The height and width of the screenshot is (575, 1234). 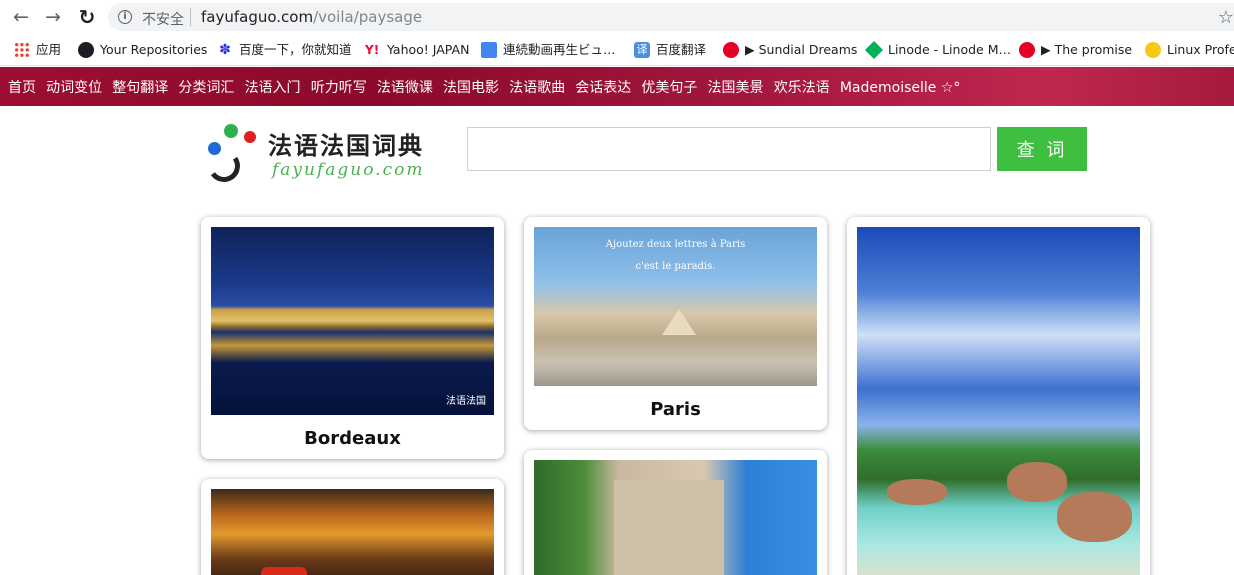 What do you see at coordinates (339, 88) in the screenshot?
I see `nav-item-listening: 听力听写` at bounding box center [339, 88].